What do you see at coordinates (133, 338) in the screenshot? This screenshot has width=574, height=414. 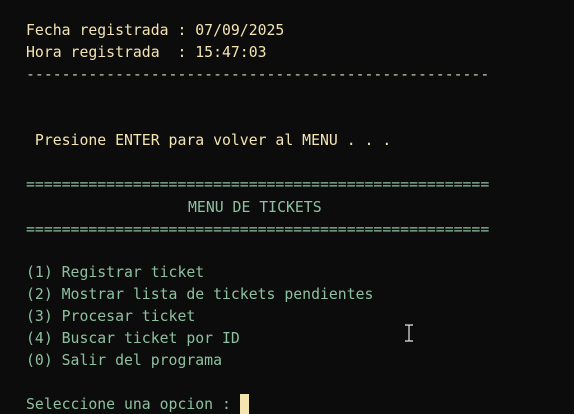 I see `menu-item-buscar: (4) Buscar ticket por ID` at bounding box center [133, 338].